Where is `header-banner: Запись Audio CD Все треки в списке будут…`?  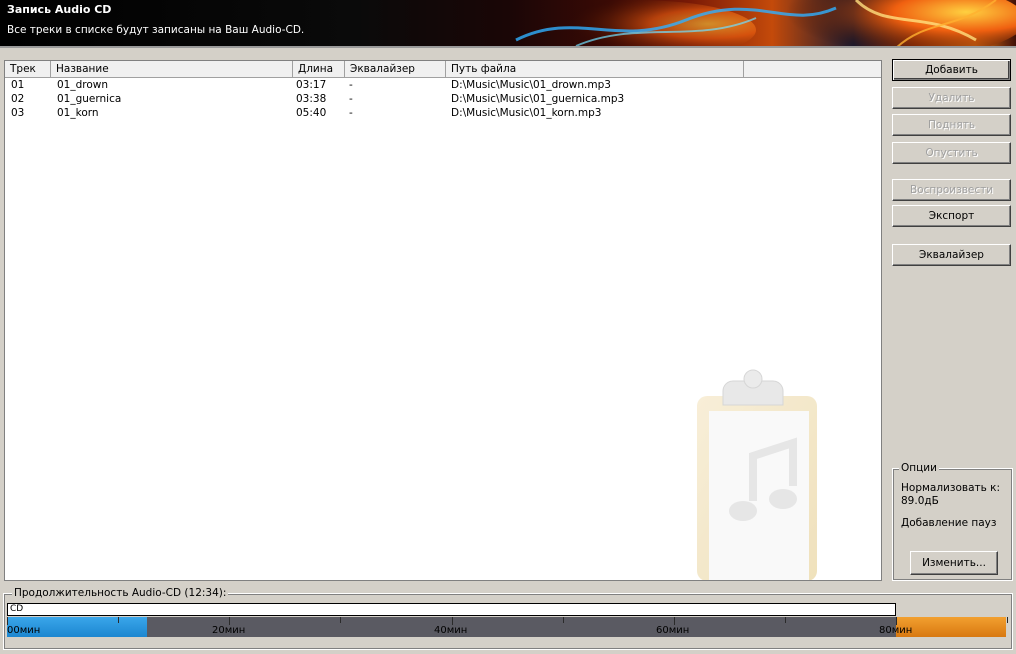
header-banner: Запись Audio CD Все треки в списке будут… is located at coordinates (508, 24).